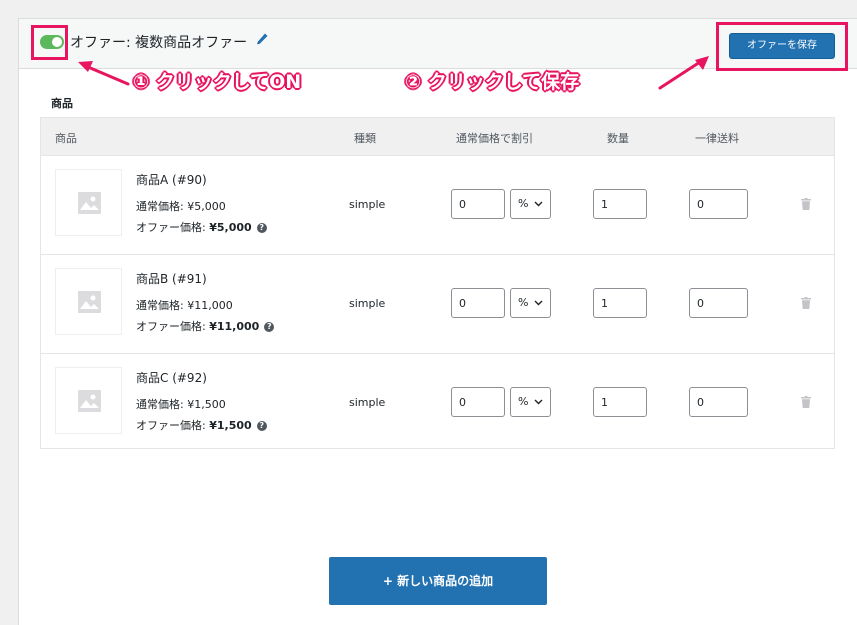  What do you see at coordinates (62, 103) in the screenshot?
I see `section-label: 商品` at bounding box center [62, 103].